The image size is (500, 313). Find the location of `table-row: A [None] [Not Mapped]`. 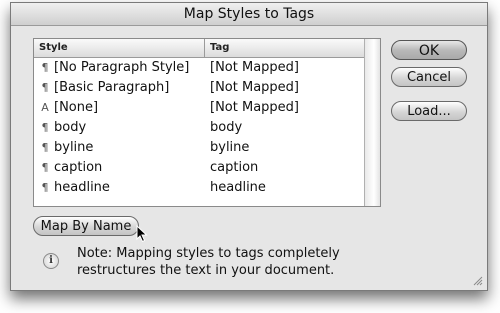

table-row: A [None] [Not Mapped] is located at coordinates (199, 109).